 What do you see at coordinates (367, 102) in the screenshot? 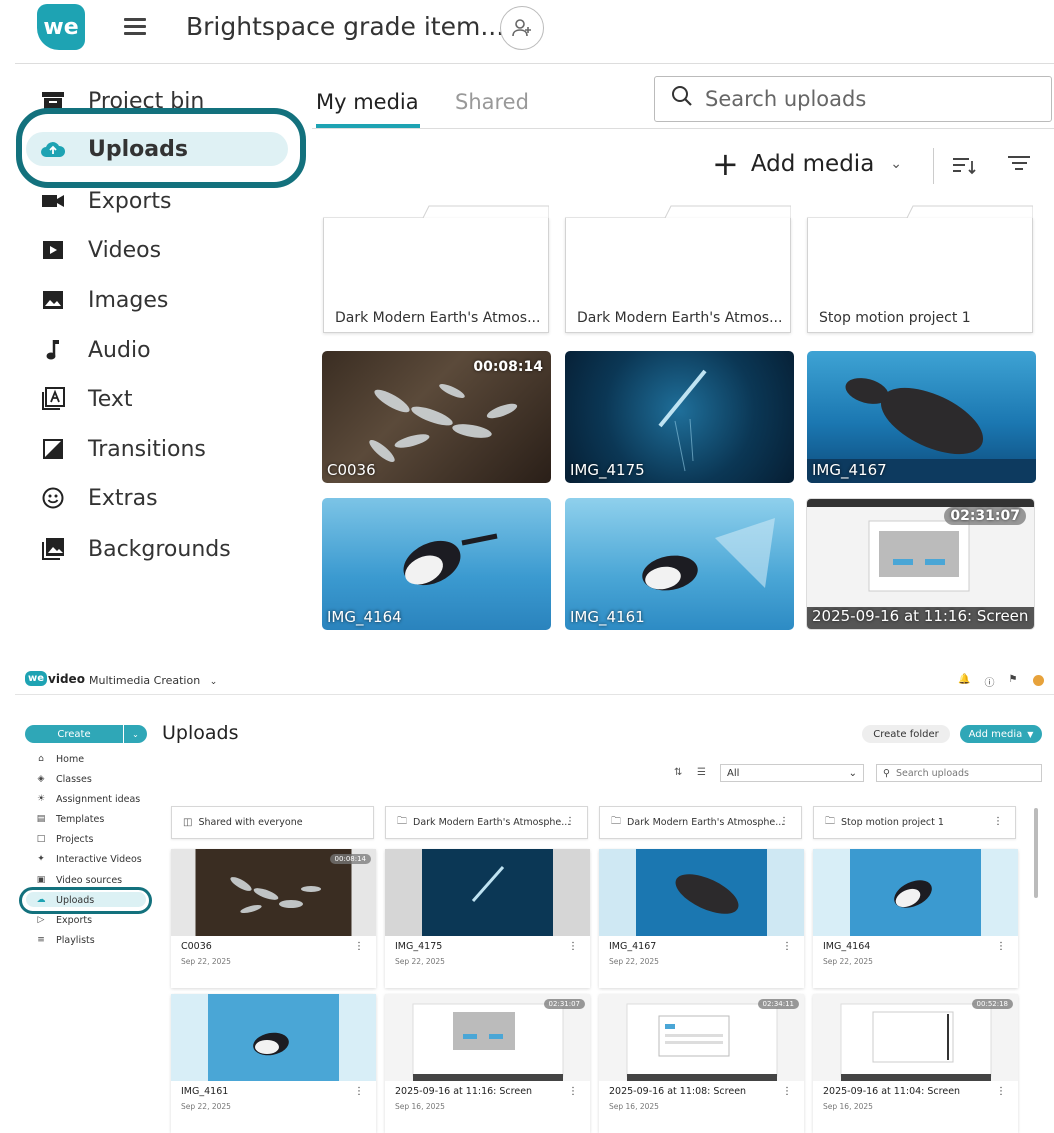
I see `tab-my-media: My media` at bounding box center [367, 102].